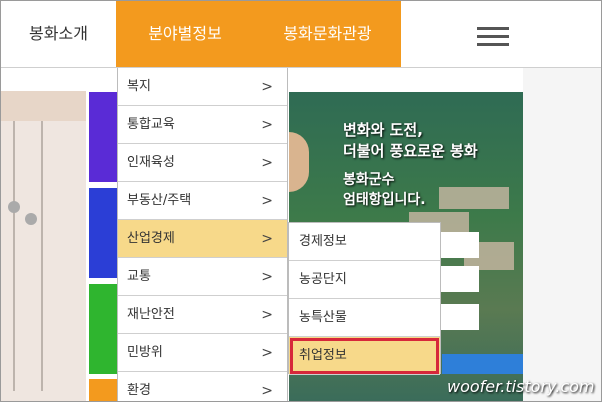 This screenshot has width=602, height=402. What do you see at coordinates (299, 162) in the screenshot?
I see `mayor-portrait` at bounding box center [299, 162].